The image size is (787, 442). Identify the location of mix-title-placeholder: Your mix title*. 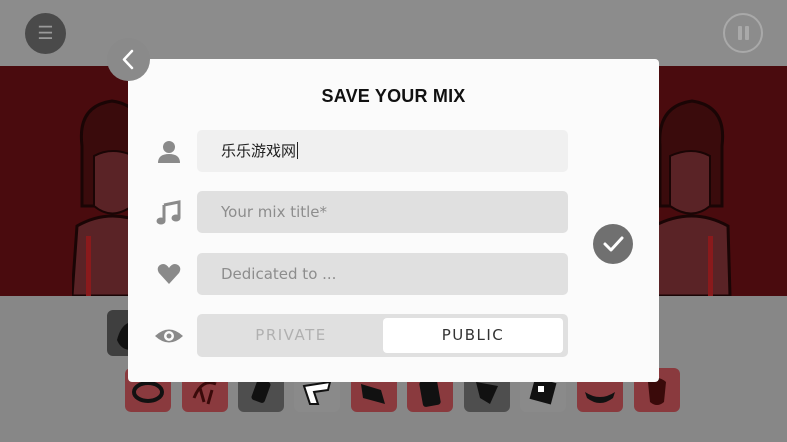
(274, 212).